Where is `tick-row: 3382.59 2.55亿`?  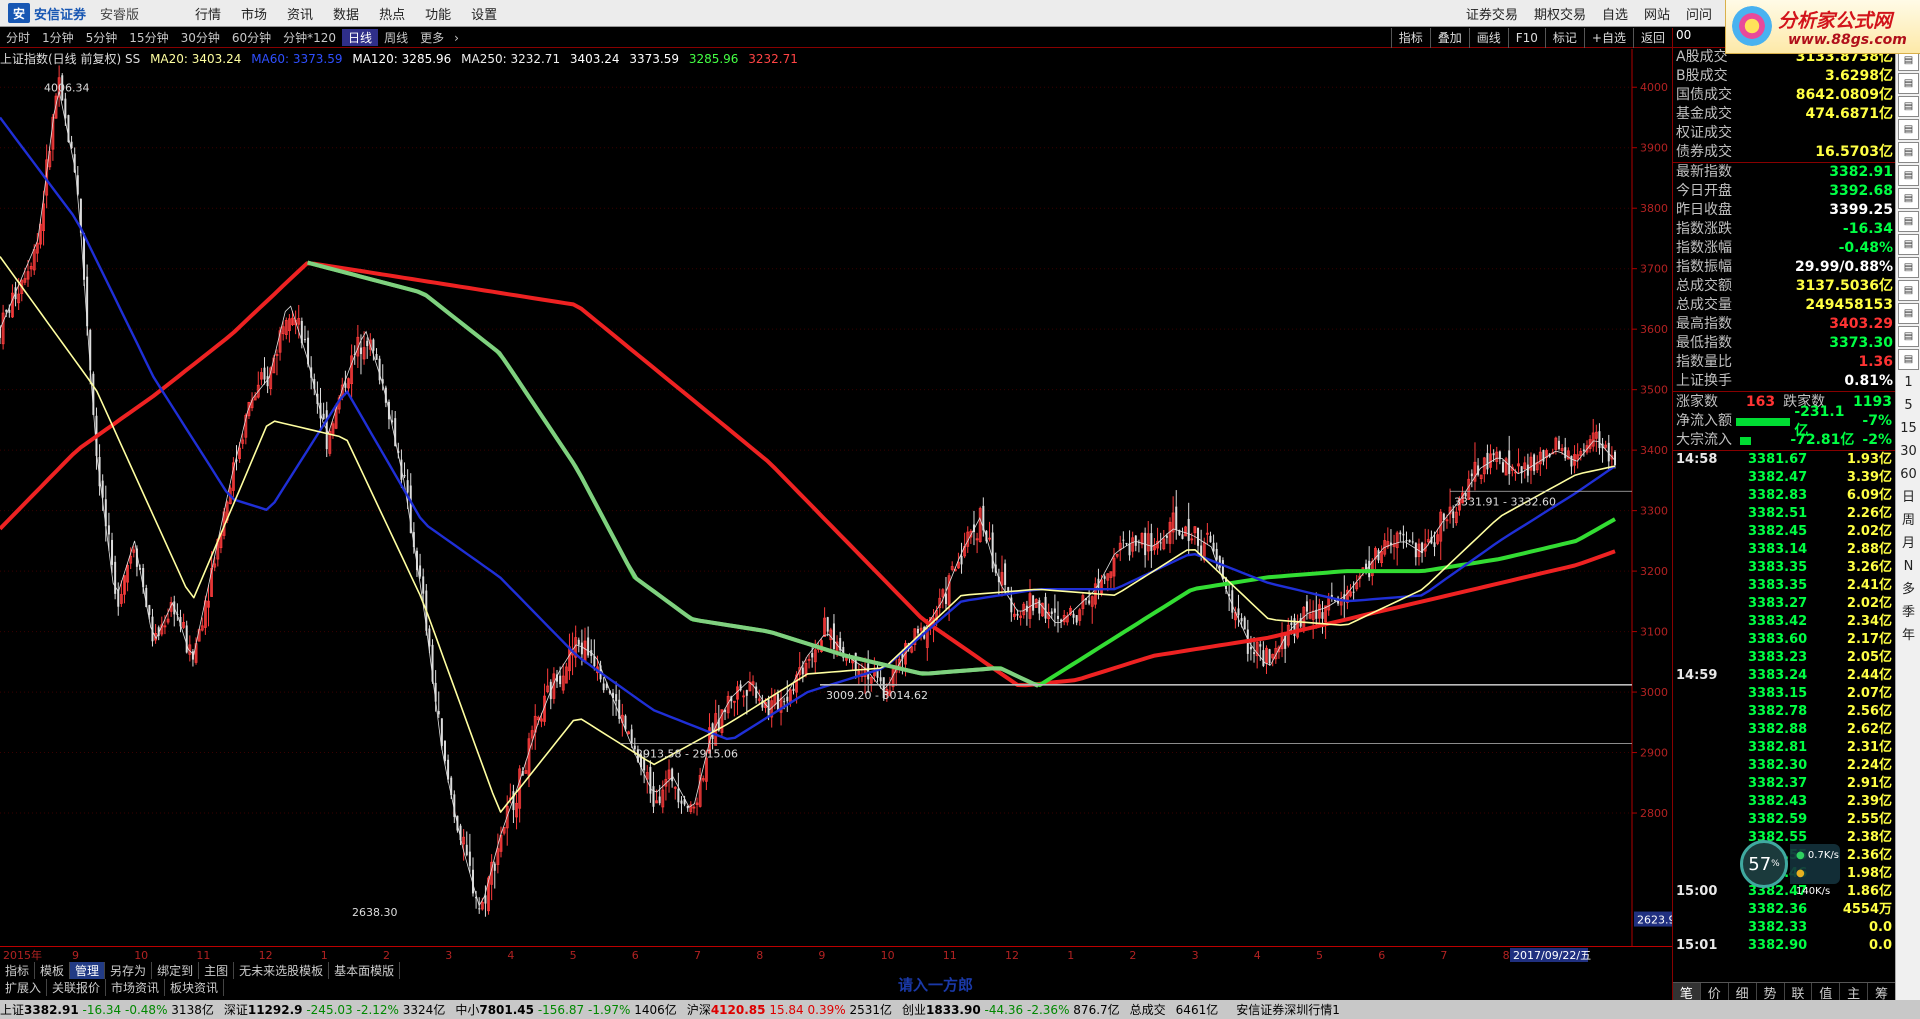 tick-row: 3382.59 2.55亿 is located at coordinates (1784, 820).